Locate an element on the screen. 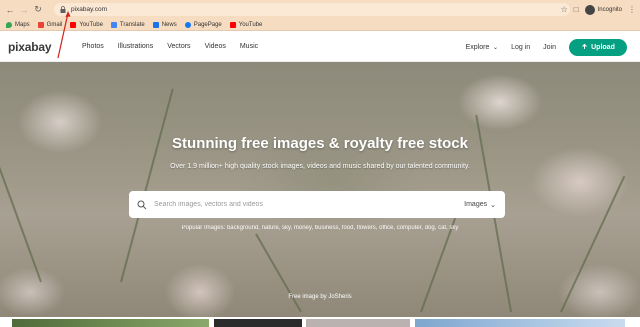  upload-label: Upload is located at coordinates (603, 47).